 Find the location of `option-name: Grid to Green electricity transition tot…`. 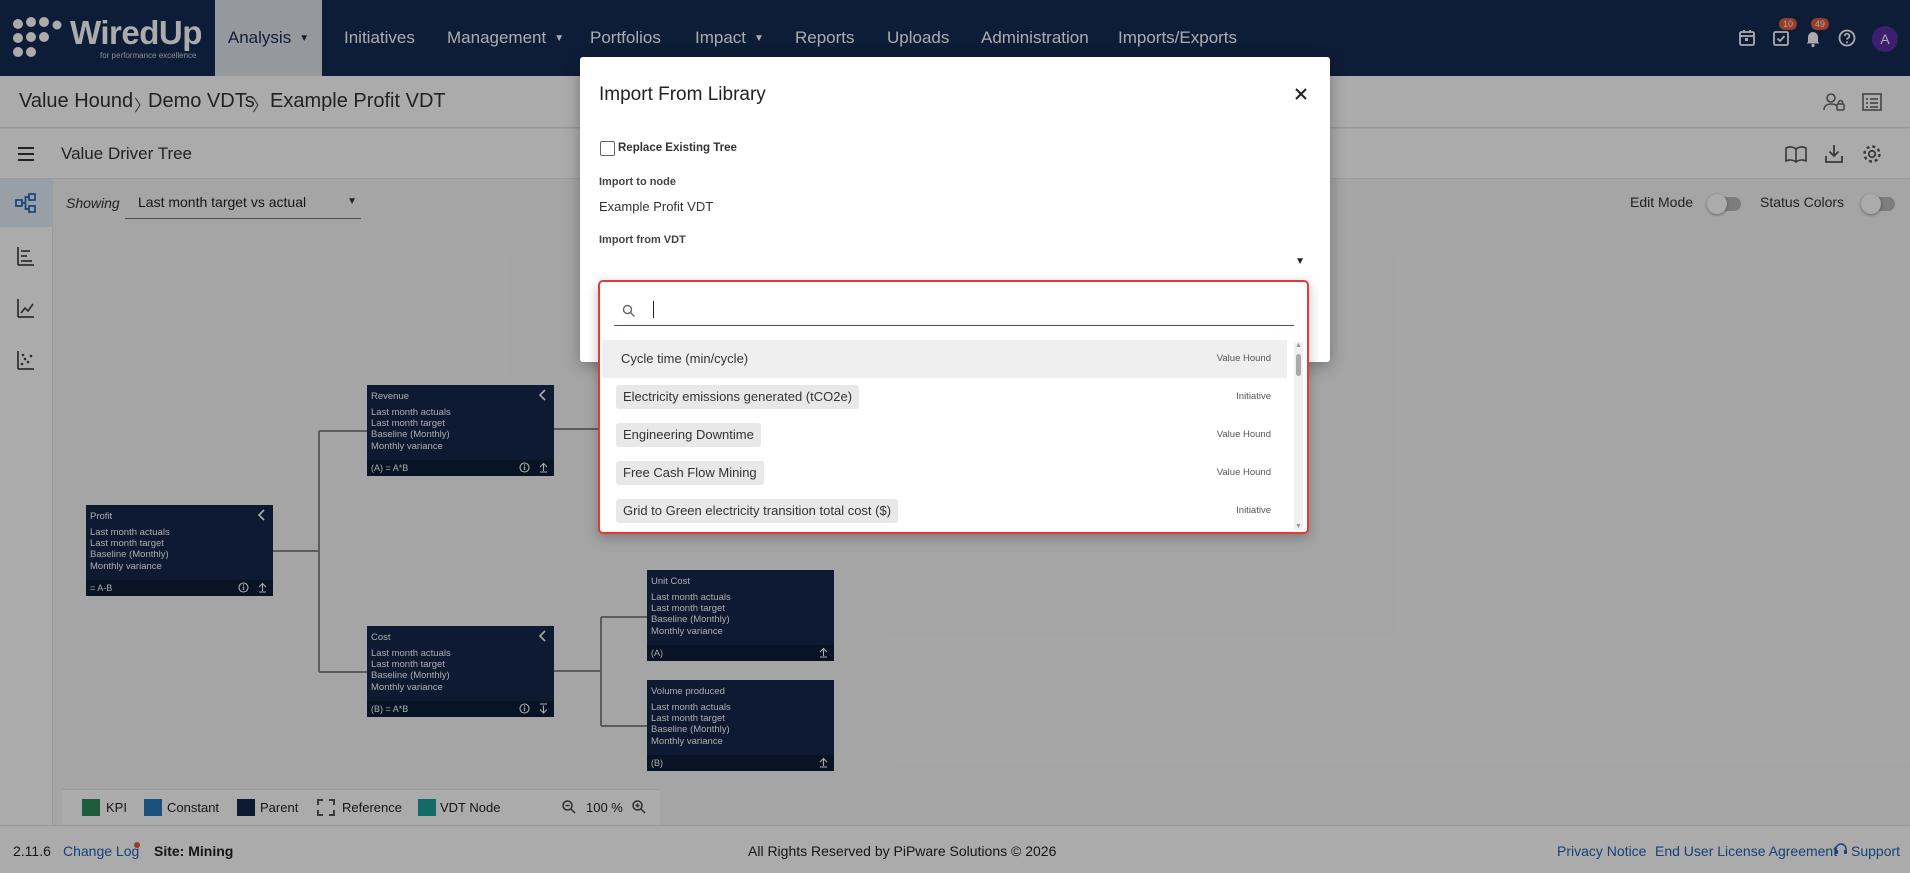

option-name: Grid to Green electricity transition tot… is located at coordinates (757, 511).